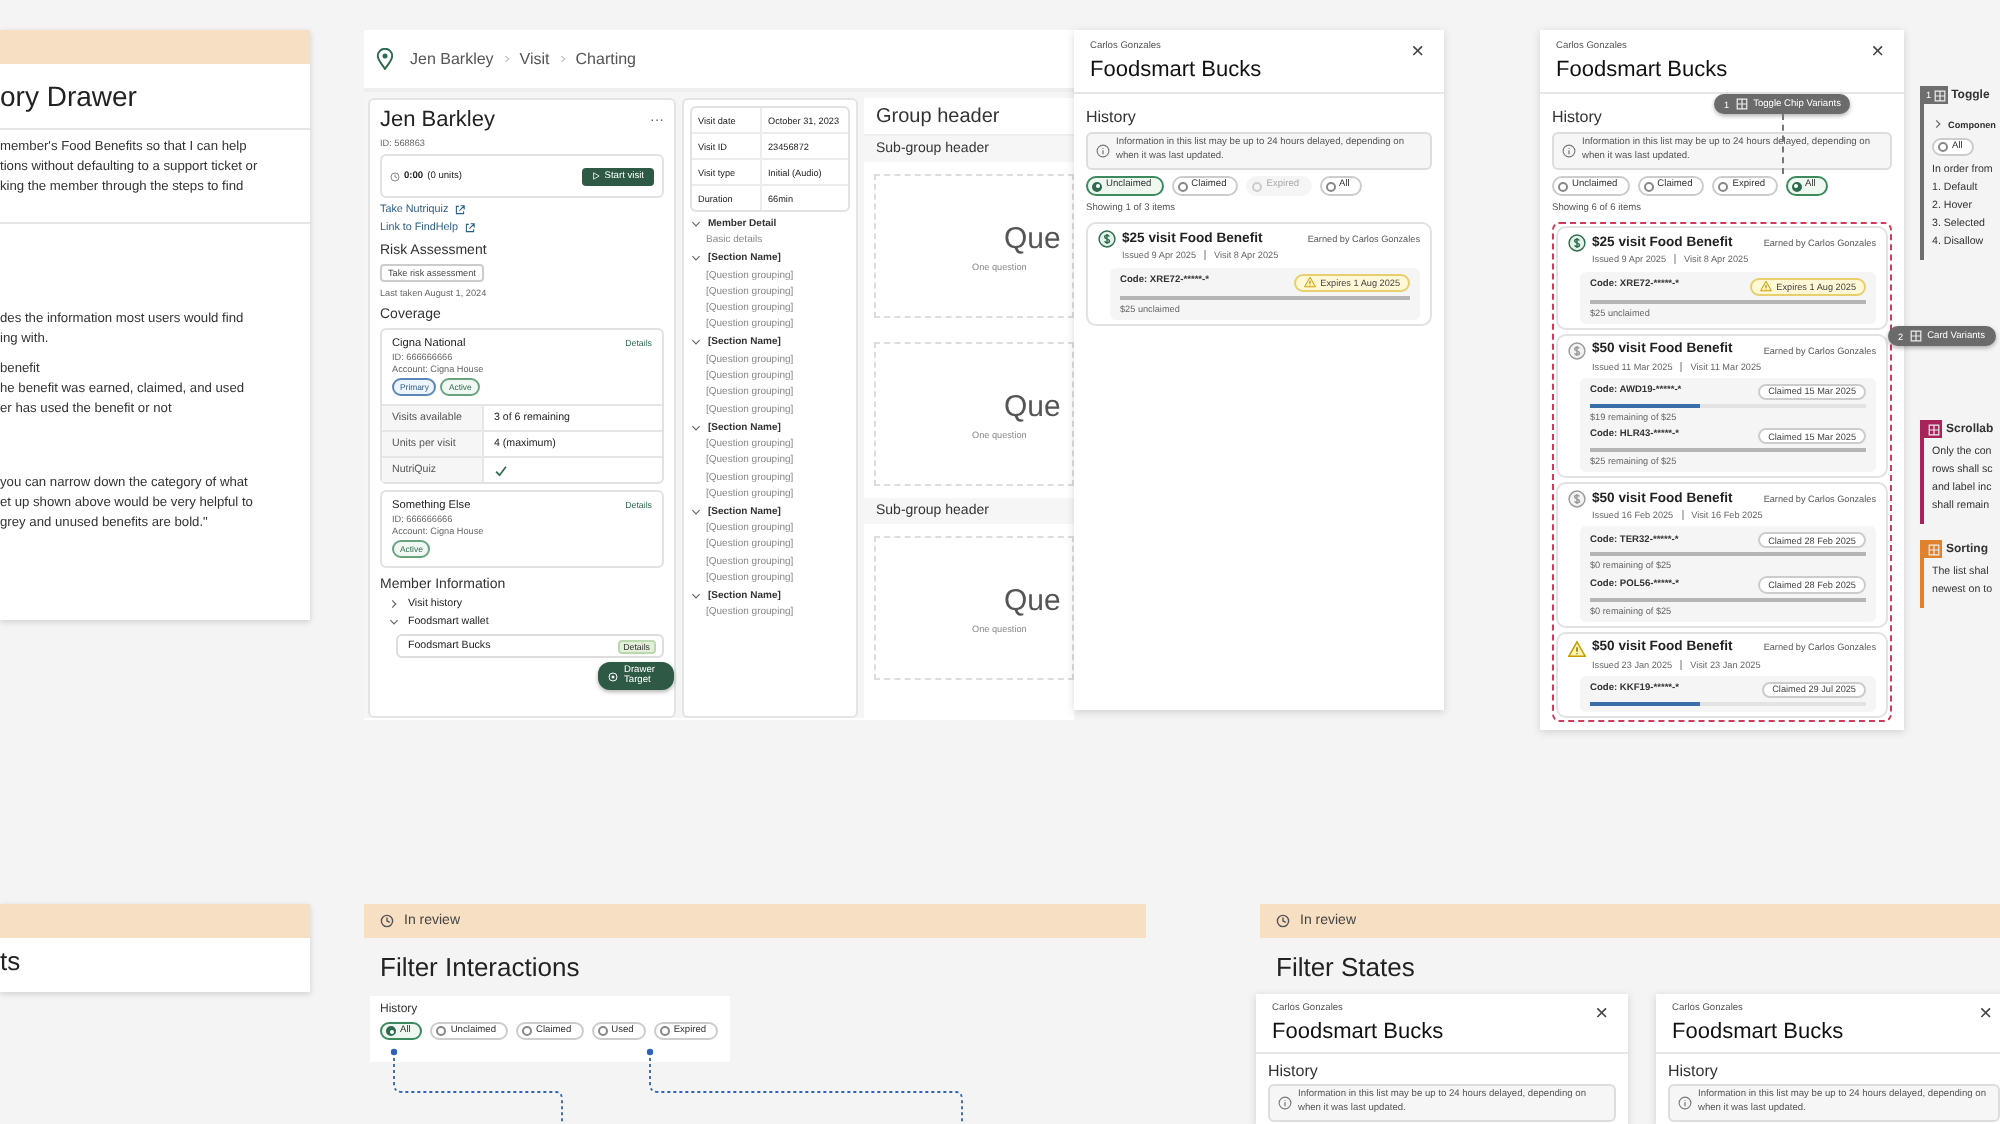 This screenshot has width=2000, height=1124. What do you see at coordinates (437, 120) in the screenshot?
I see `member-name: Jen Barkley` at bounding box center [437, 120].